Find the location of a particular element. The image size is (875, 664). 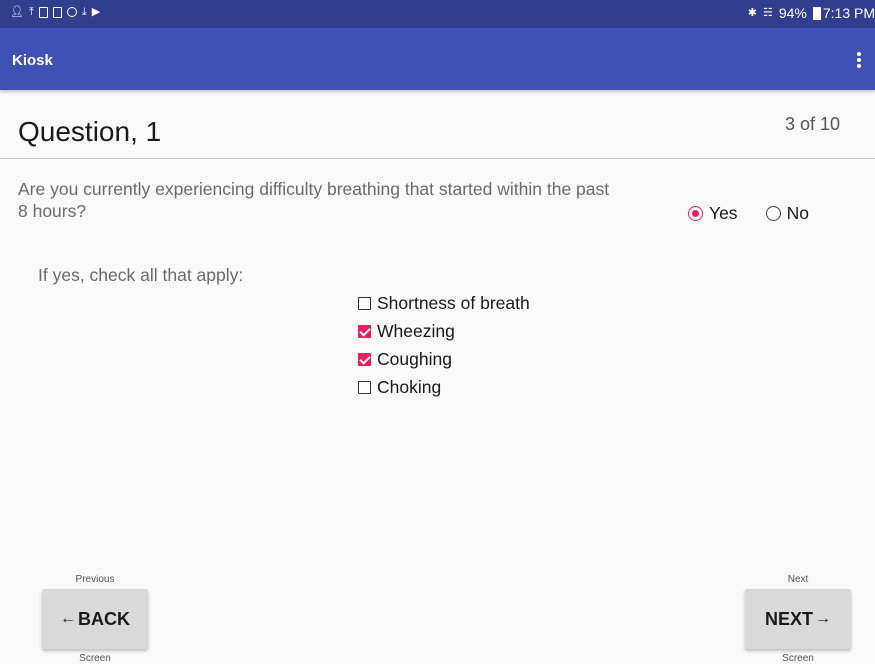

image-icon is located at coordinates (43, 12).